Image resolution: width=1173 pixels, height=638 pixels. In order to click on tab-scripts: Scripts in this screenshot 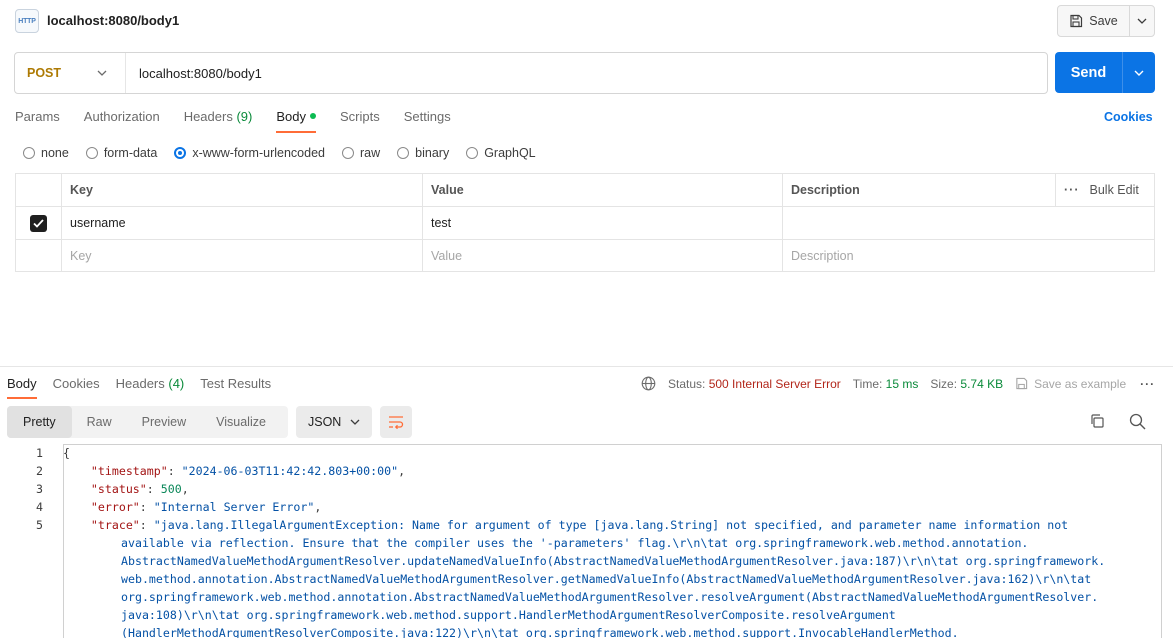, I will do `click(360, 120)`.